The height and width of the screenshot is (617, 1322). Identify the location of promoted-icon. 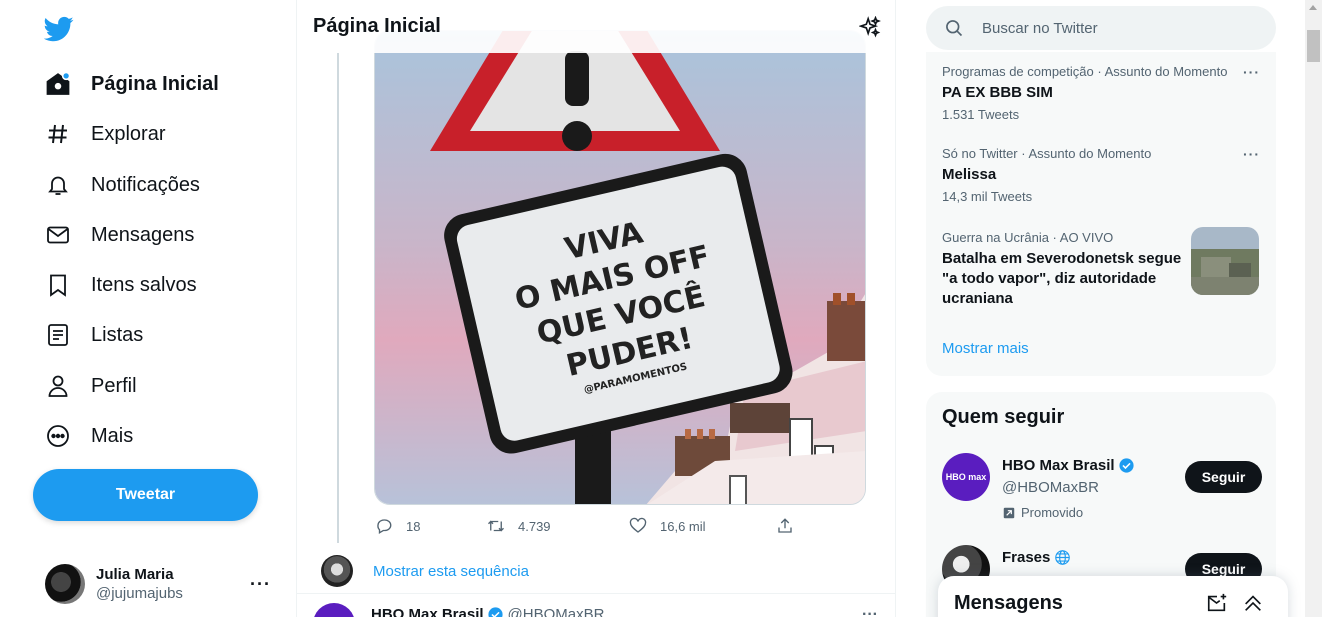
(1009, 513).